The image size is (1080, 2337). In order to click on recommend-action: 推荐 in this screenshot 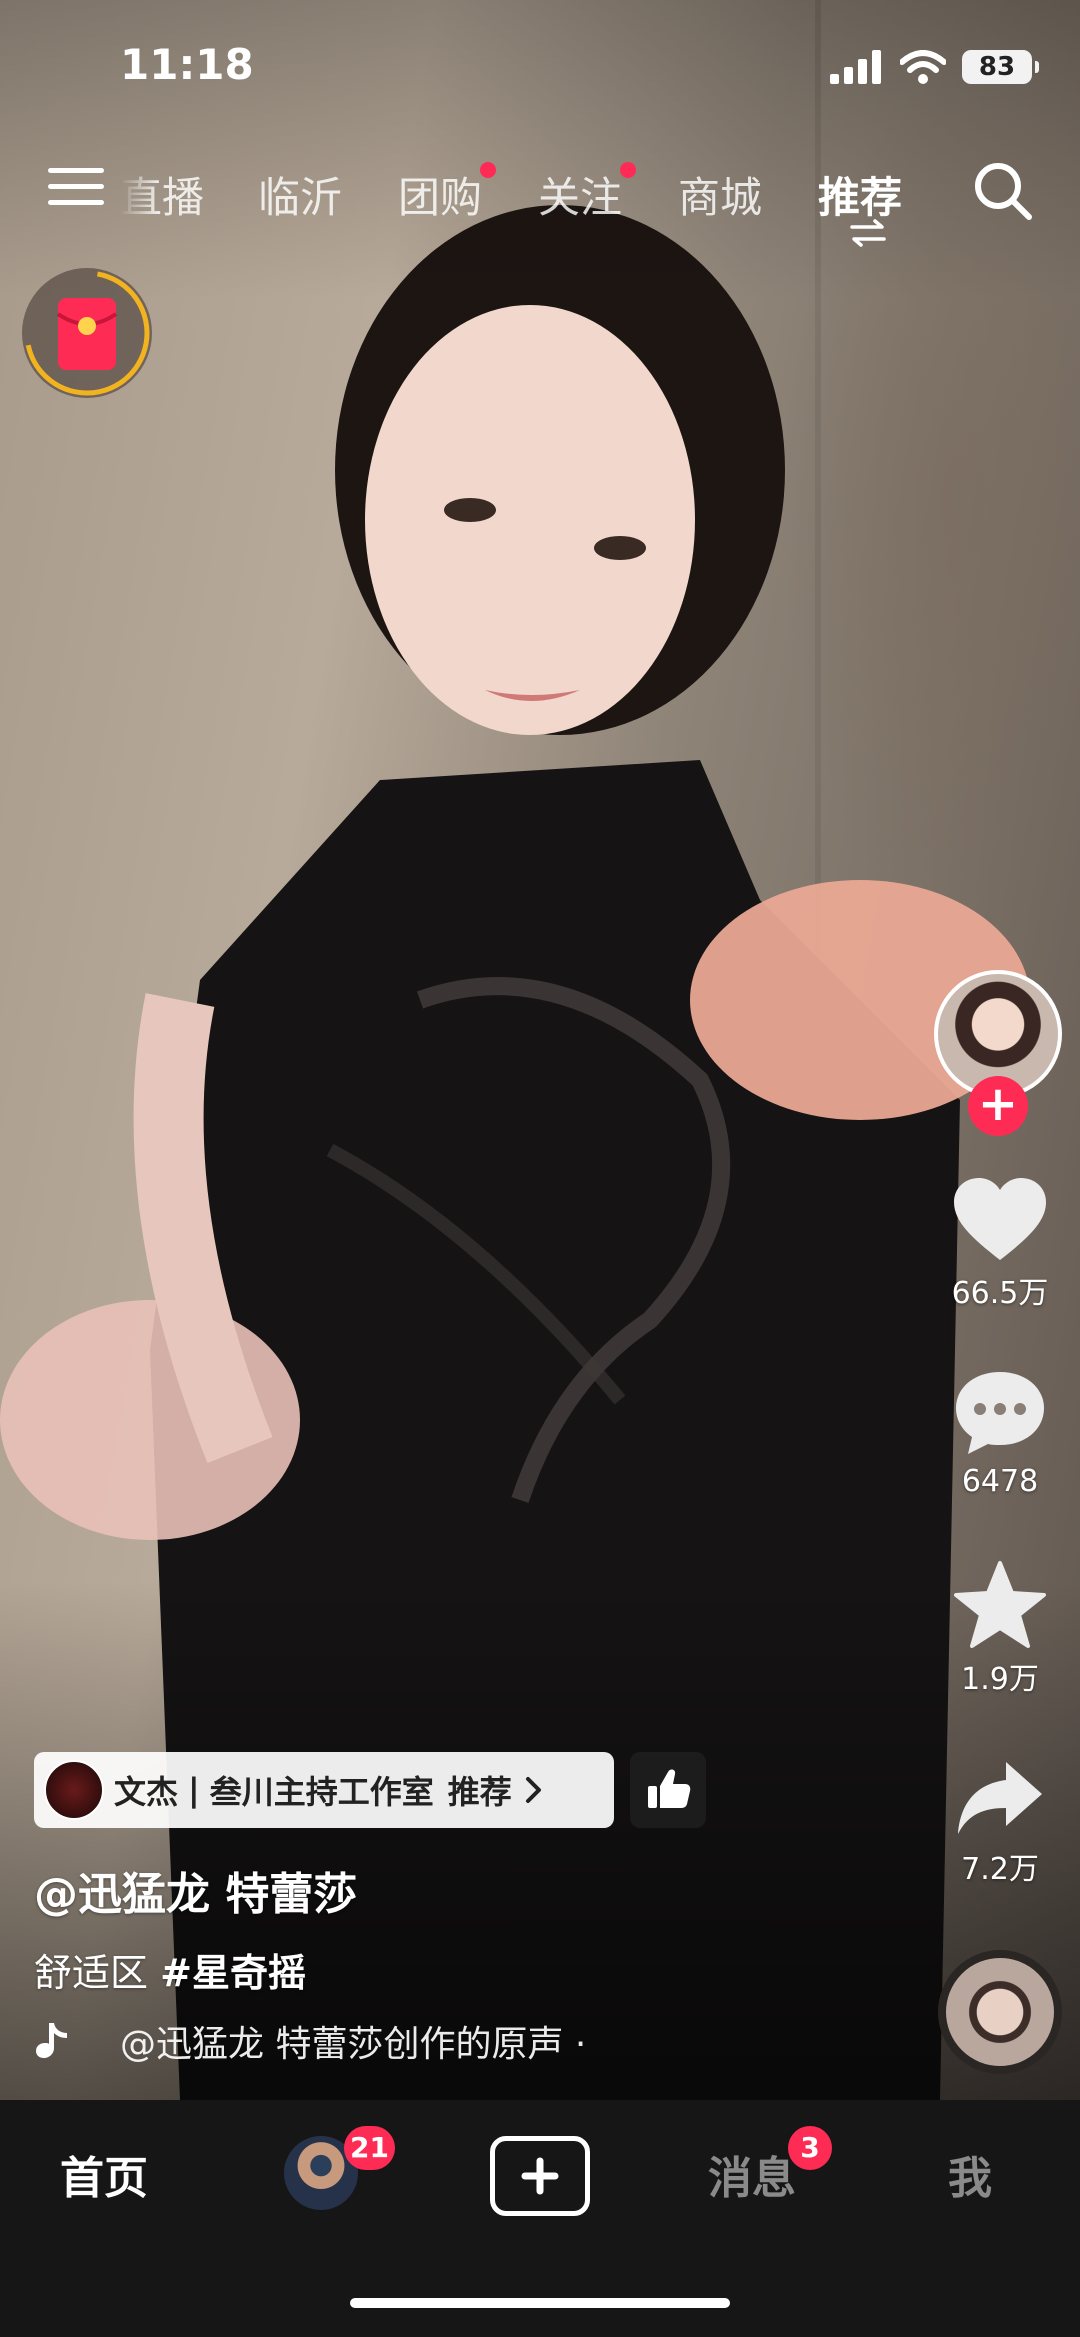, I will do `click(479, 1792)`.